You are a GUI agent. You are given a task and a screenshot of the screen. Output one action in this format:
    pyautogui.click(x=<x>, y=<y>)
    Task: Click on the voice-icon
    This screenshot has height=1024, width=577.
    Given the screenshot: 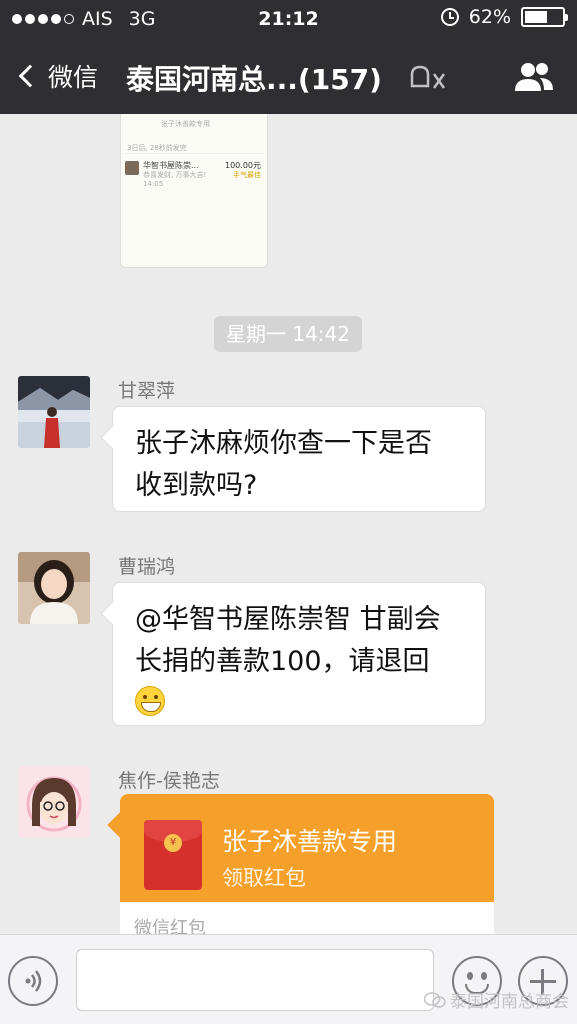 What is the action you would take?
    pyautogui.click(x=33, y=981)
    